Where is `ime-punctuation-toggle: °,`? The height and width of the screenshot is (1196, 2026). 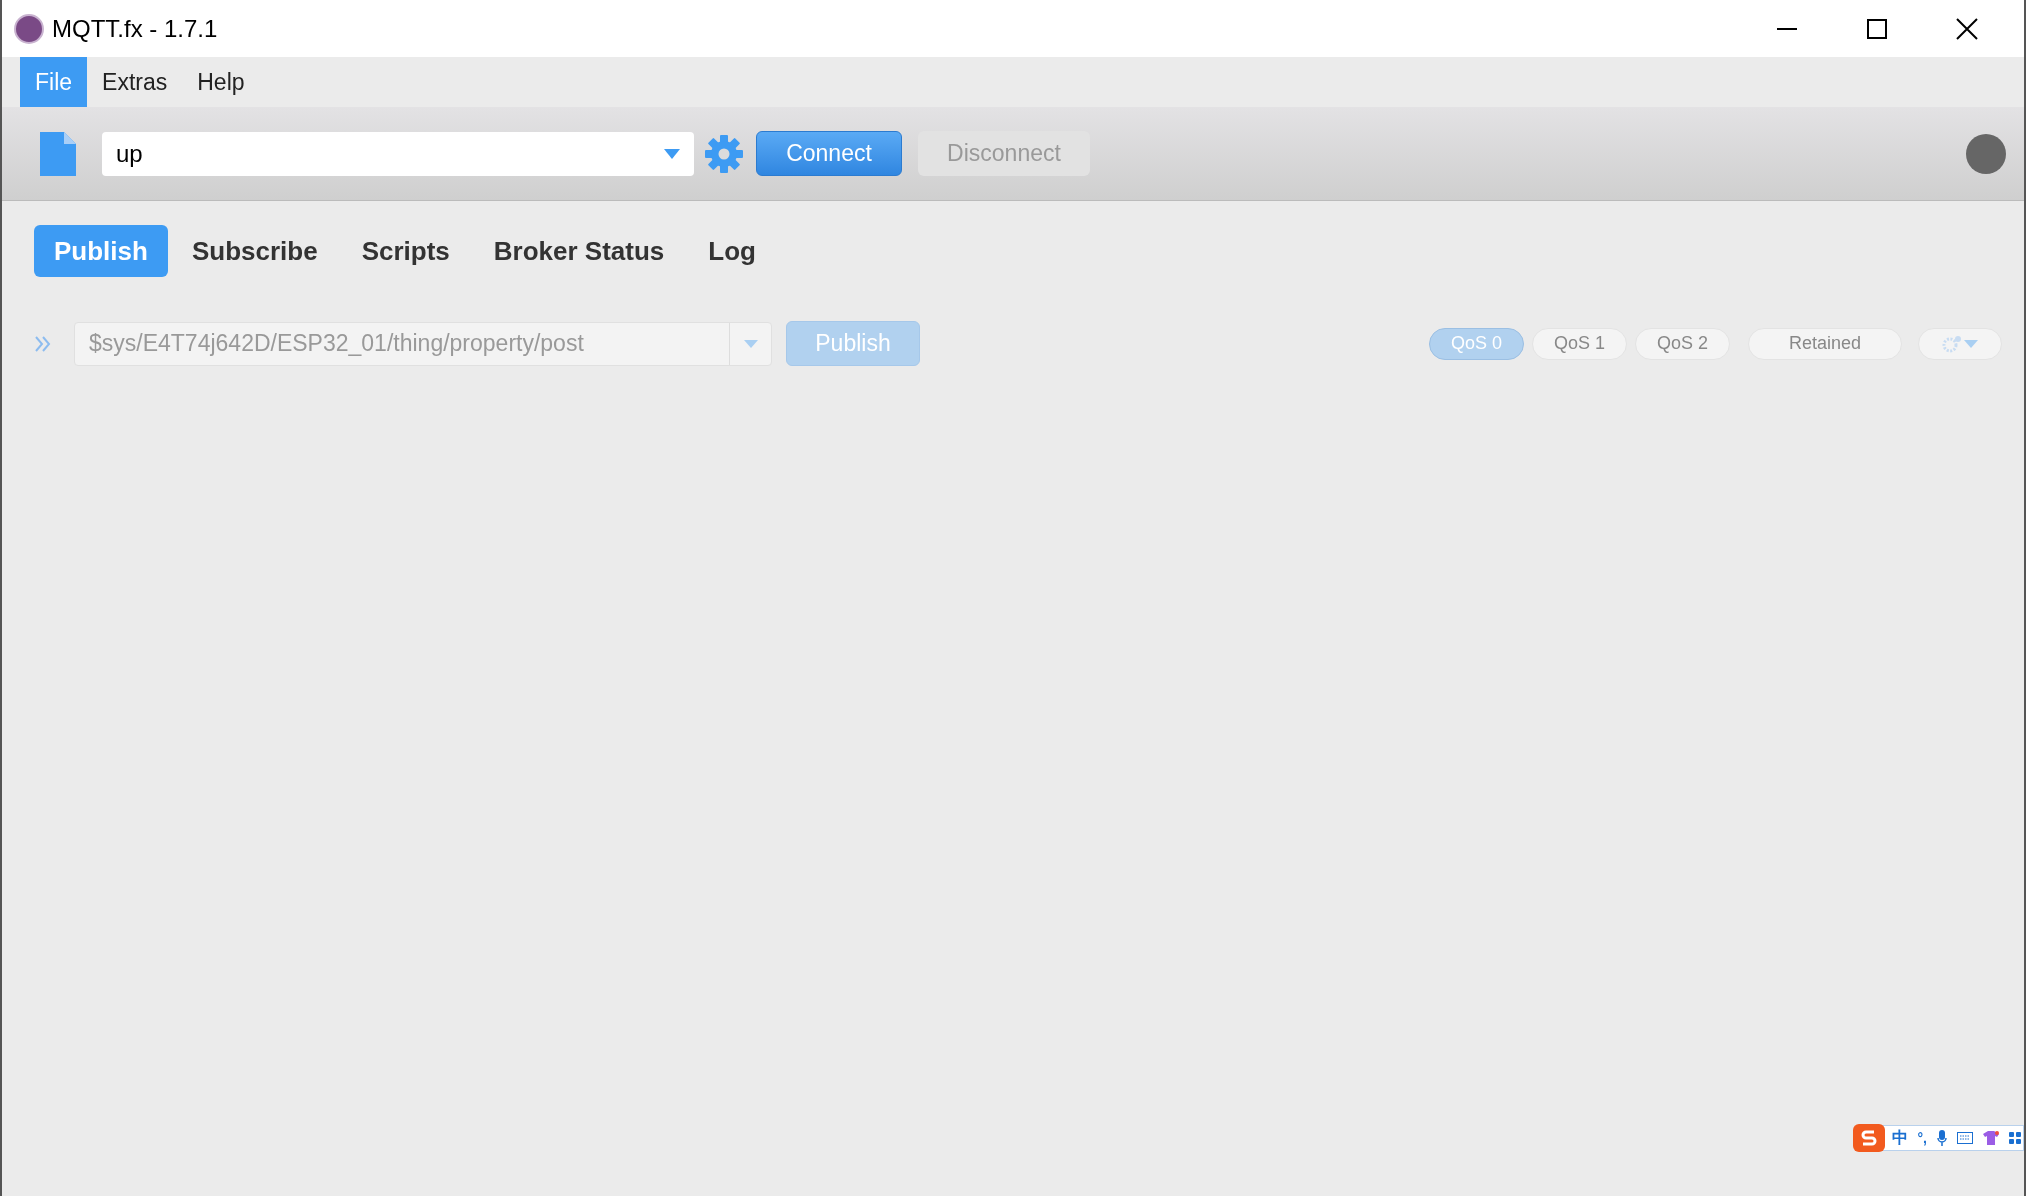 ime-punctuation-toggle: °, is located at coordinates (1922, 1138).